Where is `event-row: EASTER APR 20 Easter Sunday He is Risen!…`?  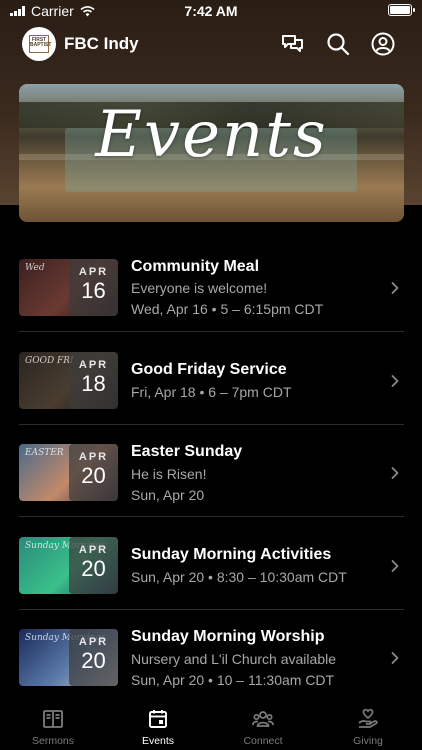 event-row: EASTER APR 20 Easter Sunday He is Risen!… is located at coordinates (211, 471).